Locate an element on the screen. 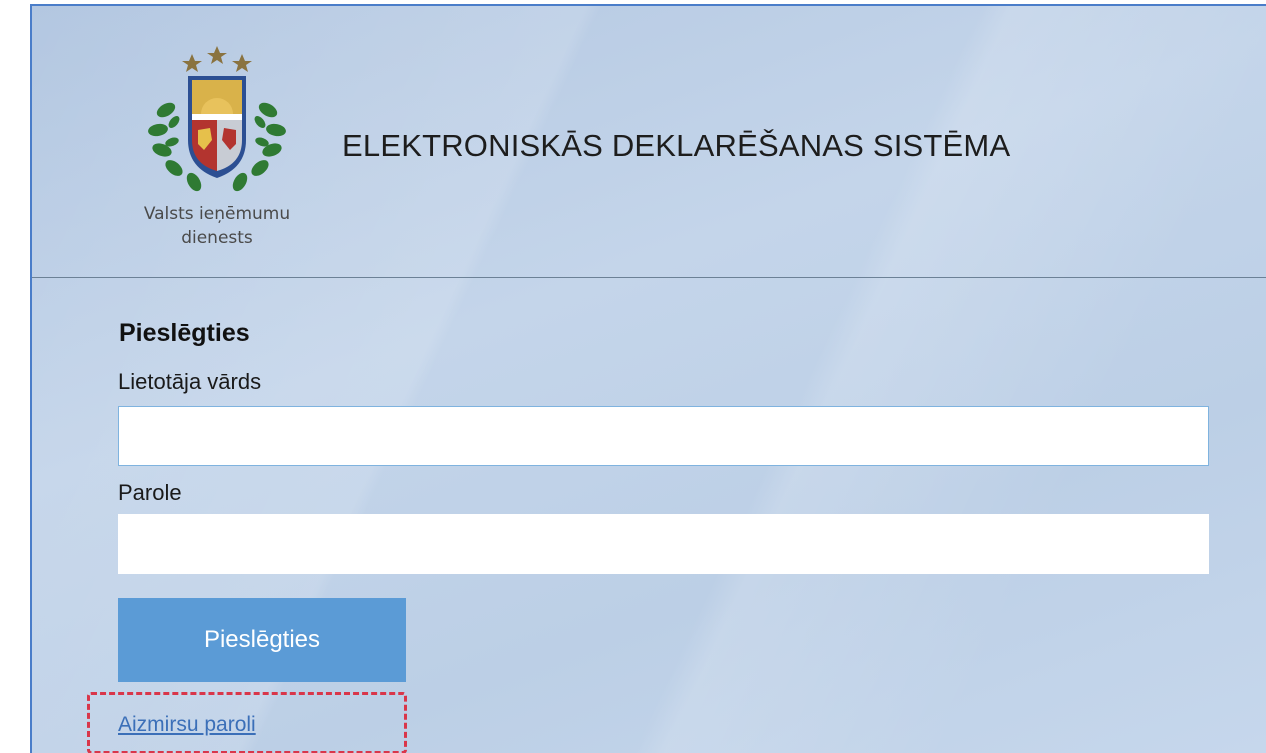 The image size is (1266, 753). login-button: Pieslēgties is located at coordinates (262, 640).